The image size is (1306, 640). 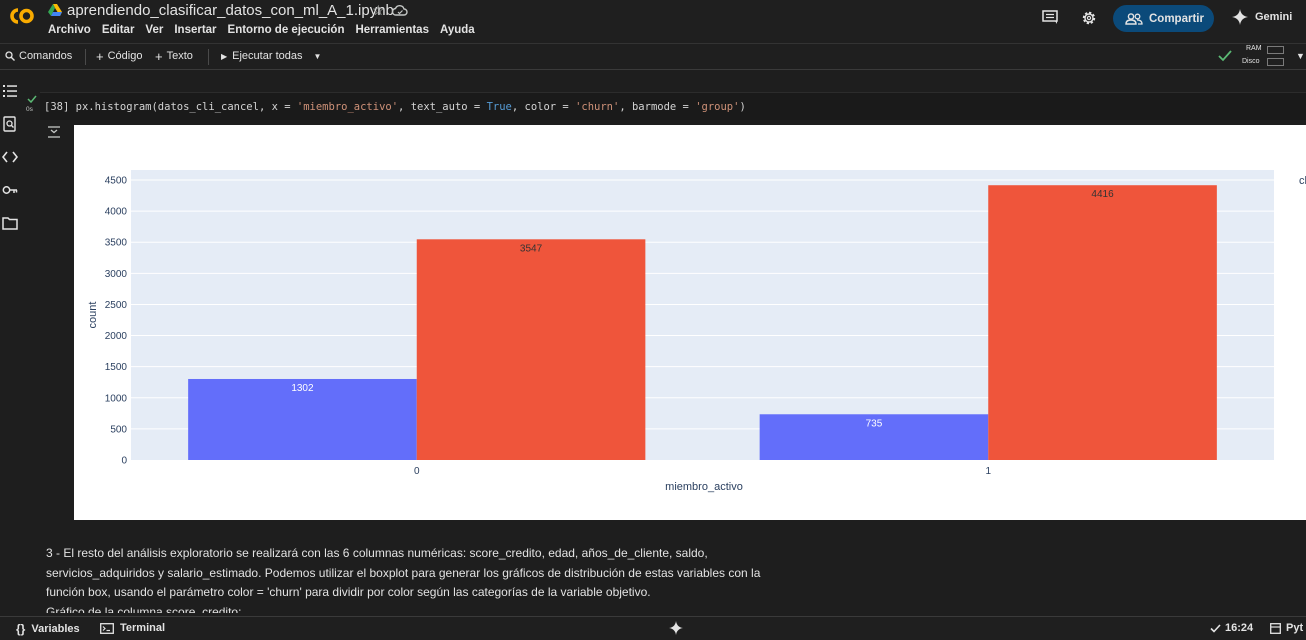 What do you see at coordinates (267, 56) in the screenshot?
I see `run-all-label: Ejecutar todas` at bounding box center [267, 56].